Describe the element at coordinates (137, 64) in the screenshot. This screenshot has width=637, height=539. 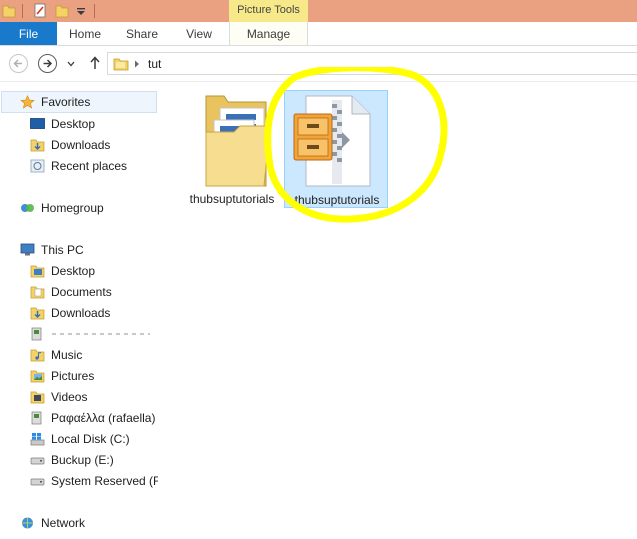
I see `breadcrumb-chevron-right-icon` at that location.